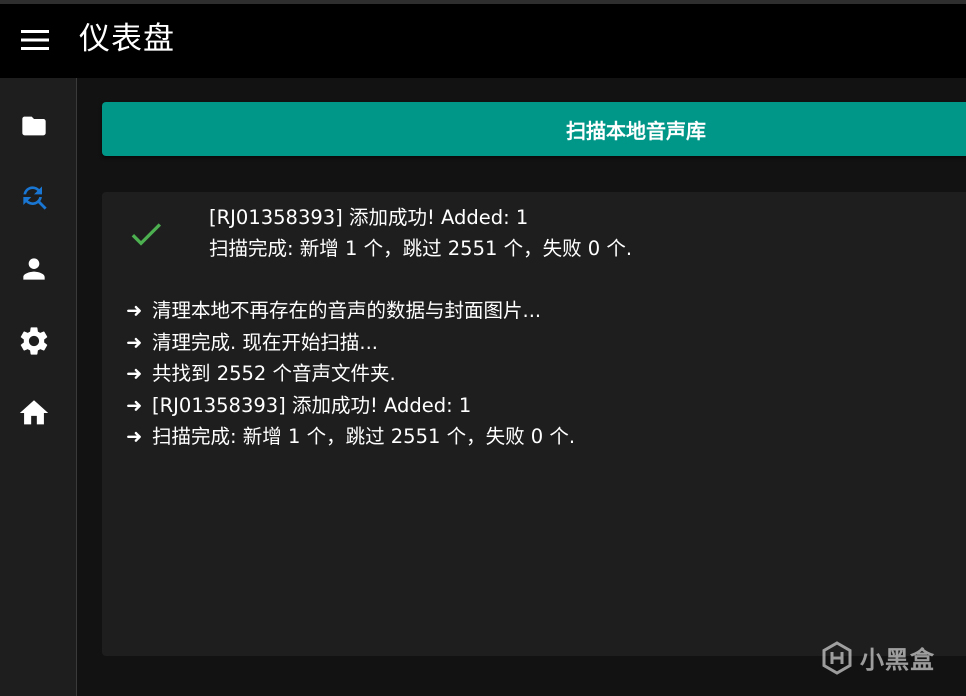 Image resolution: width=966 pixels, height=696 pixels. I want to click on sidebar-nav, so click(38, 387).